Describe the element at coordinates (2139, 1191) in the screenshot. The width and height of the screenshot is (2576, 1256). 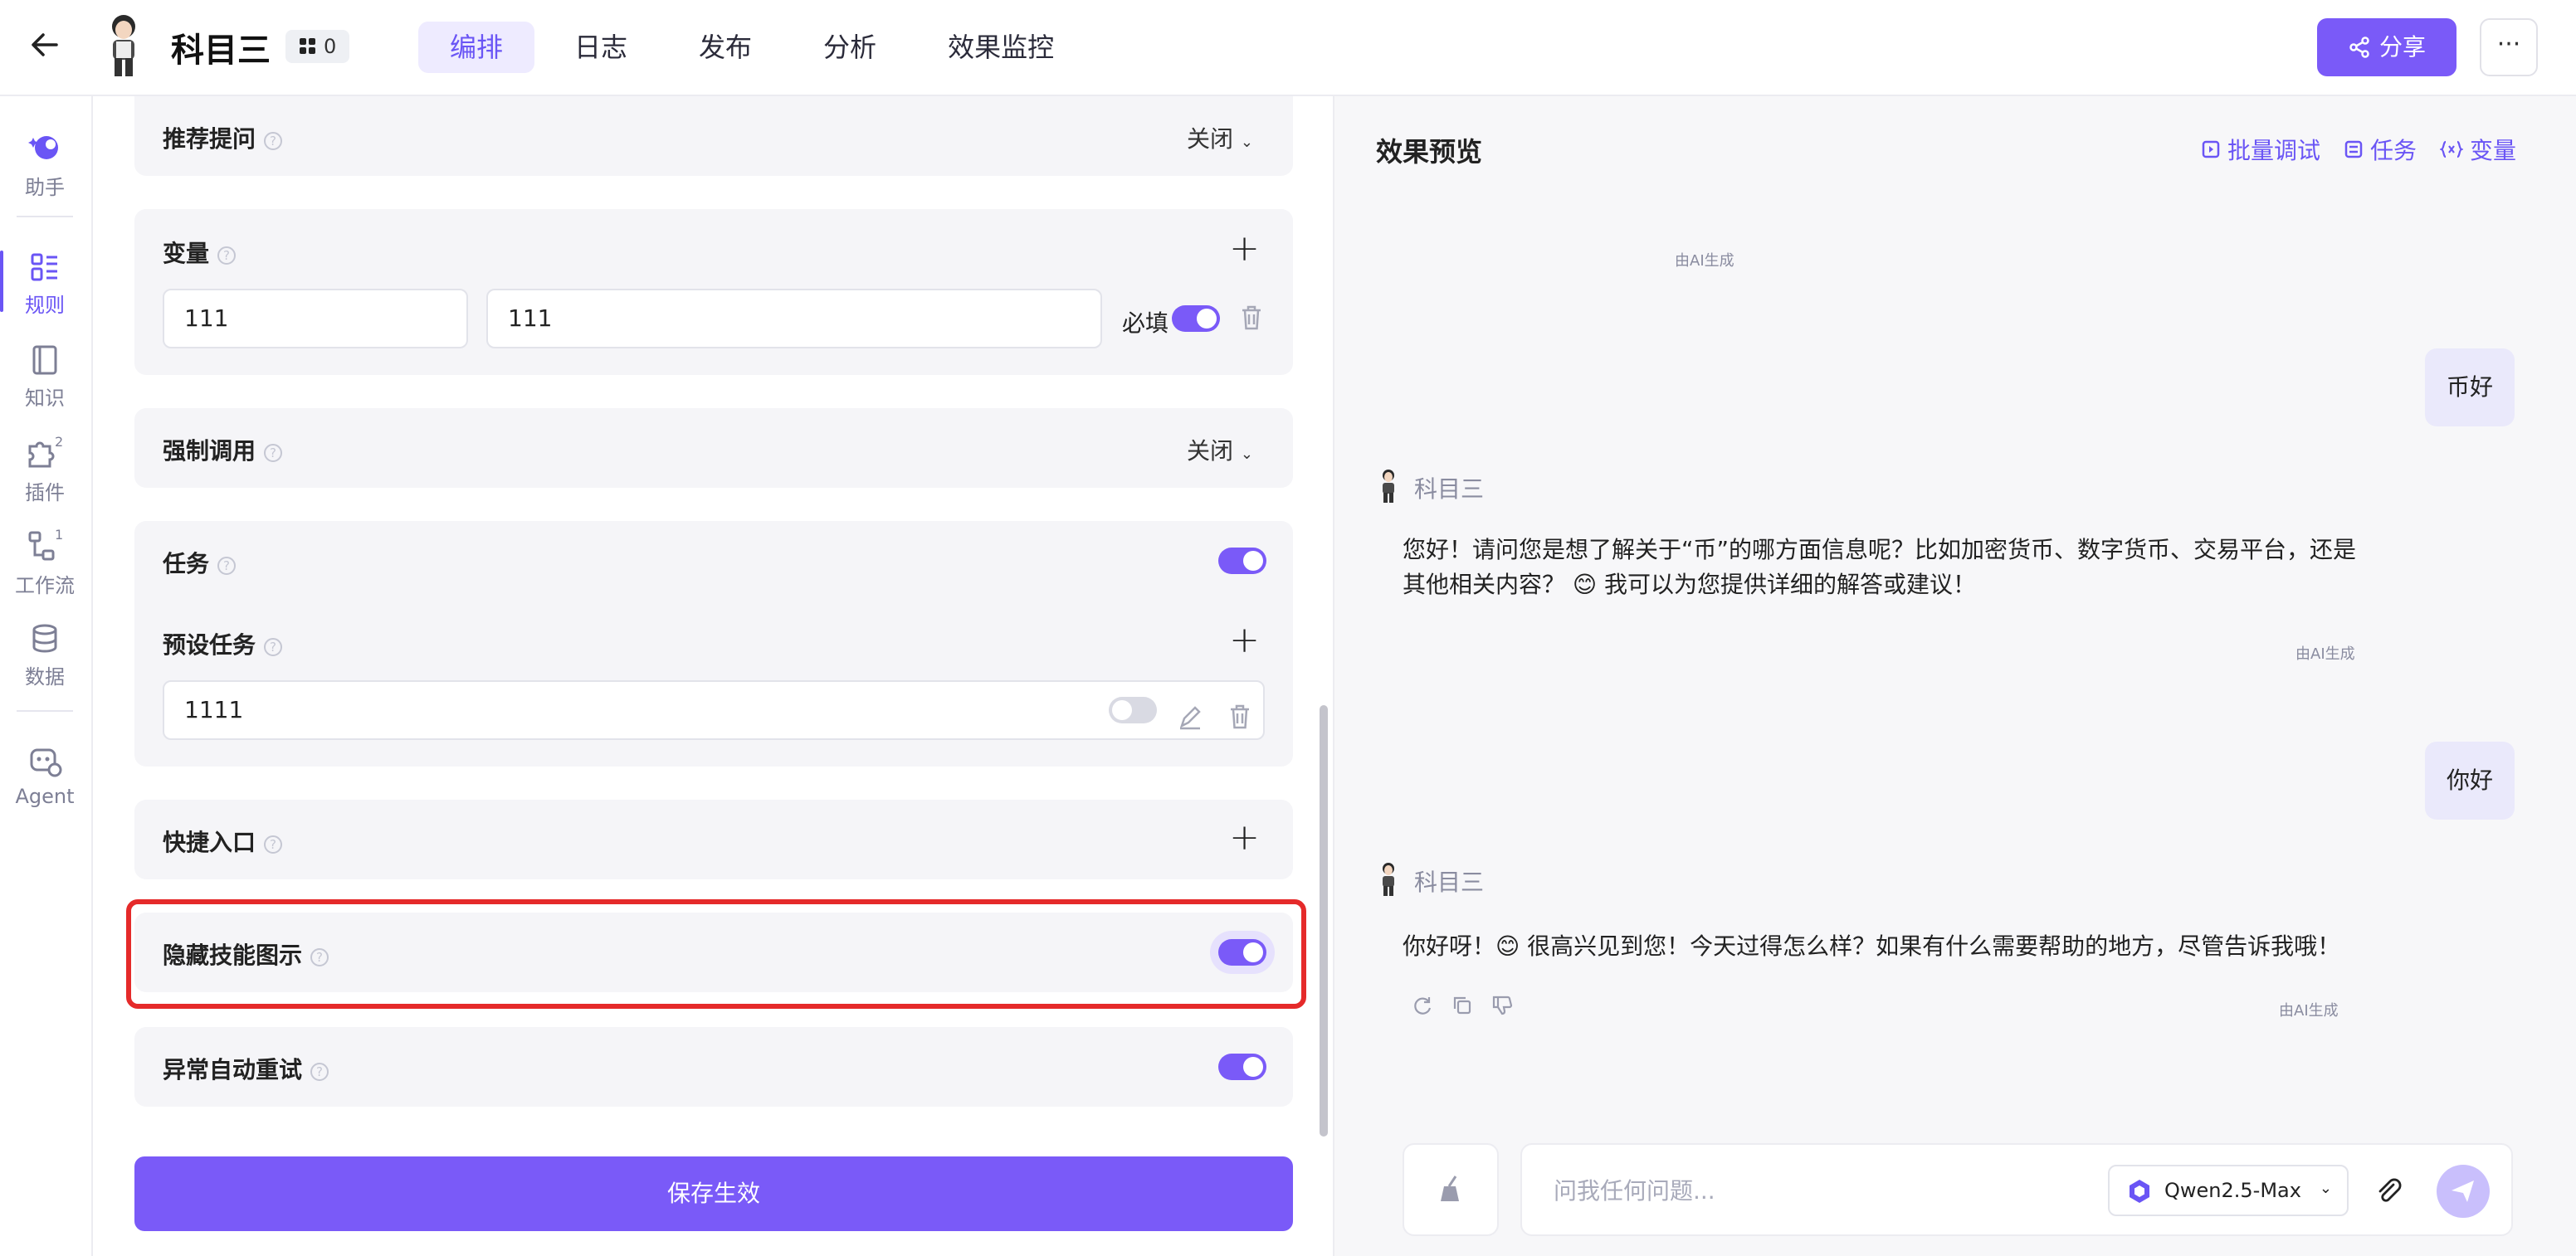
I see `model-logo-icon` at that location.